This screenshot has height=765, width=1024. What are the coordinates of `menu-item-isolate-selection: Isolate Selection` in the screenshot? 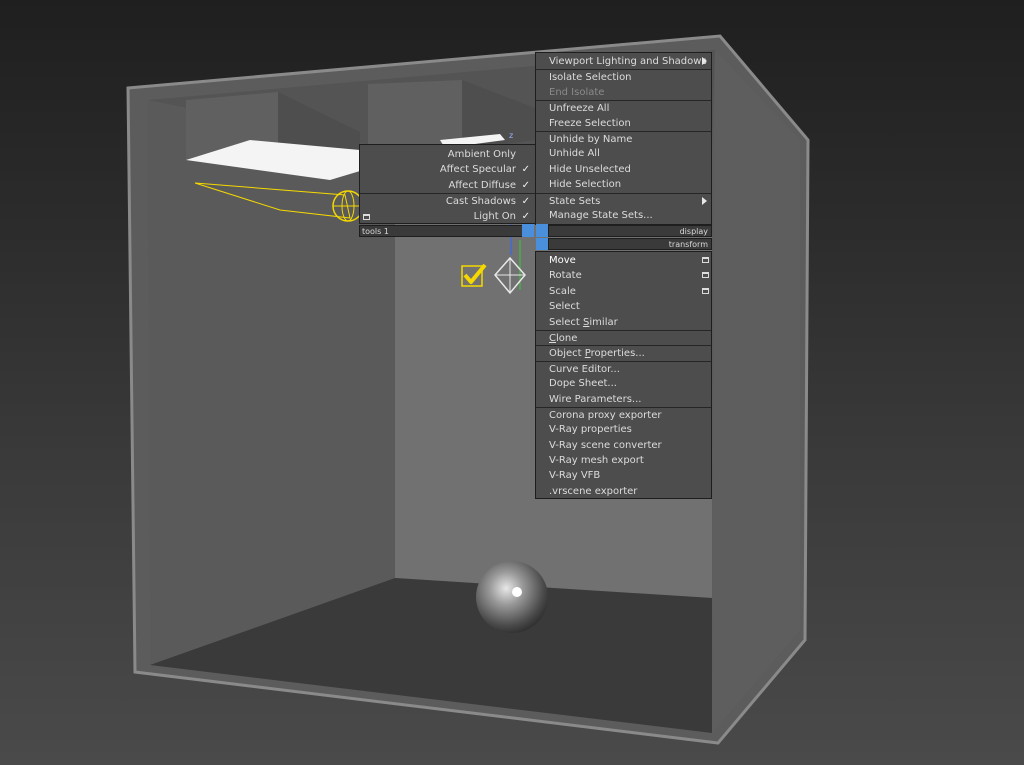 It's located at (623, 76).